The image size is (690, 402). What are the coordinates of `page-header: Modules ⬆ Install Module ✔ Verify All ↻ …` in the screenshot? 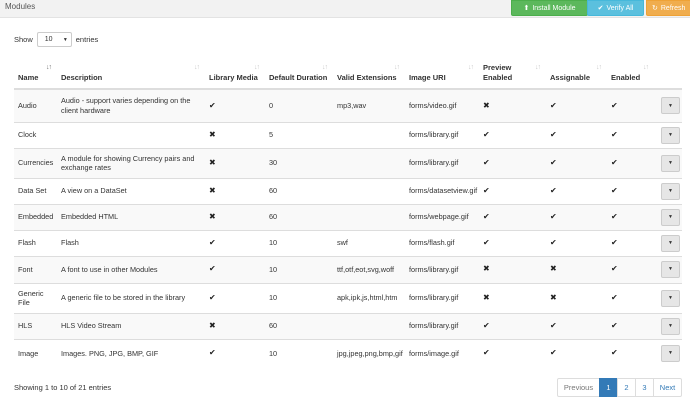 It's located at (345, 9).